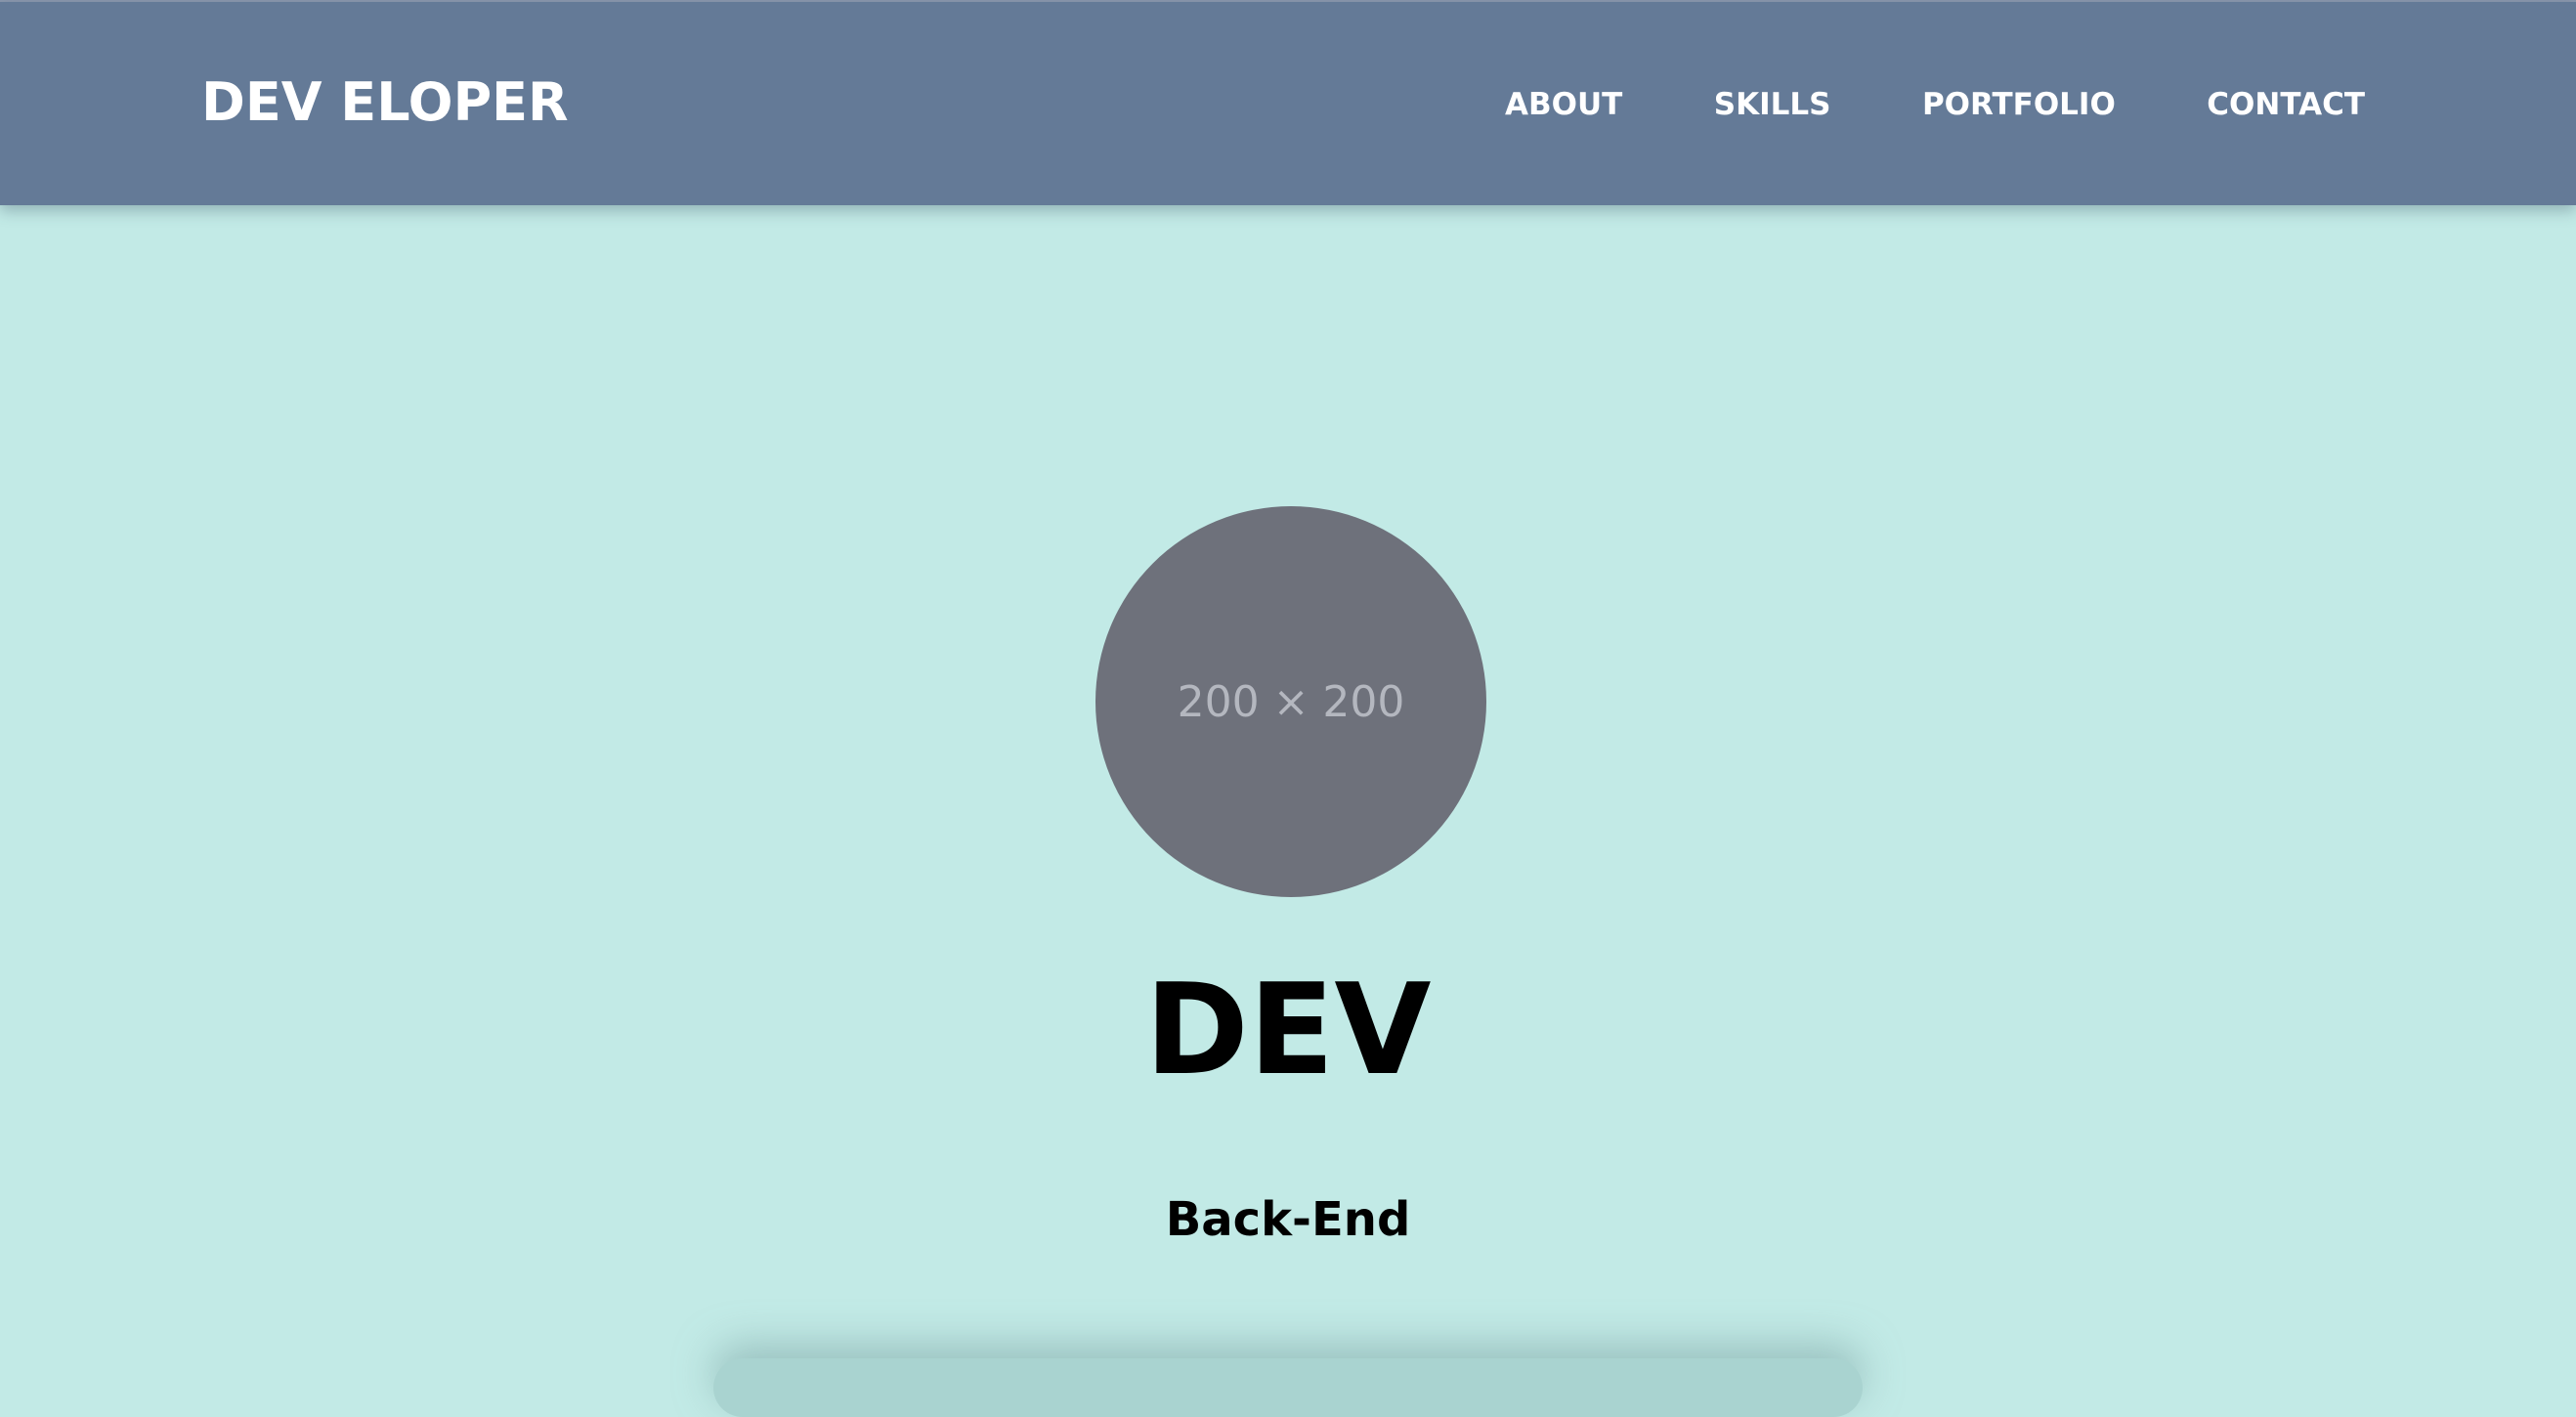 The height and width of the screenshot is (1417, 2576). I want to click on nav-link-portfolio: PORTFOLIO, so click(2019, 104).